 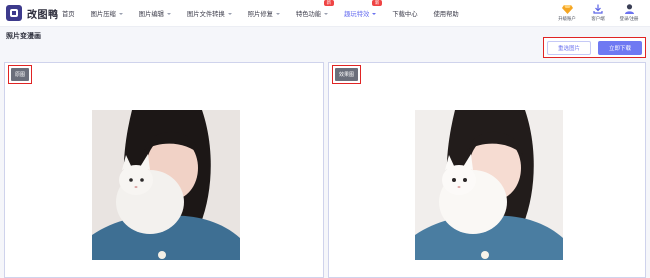 I want to click on original-tag: 原图, so click(x=20, y=74).